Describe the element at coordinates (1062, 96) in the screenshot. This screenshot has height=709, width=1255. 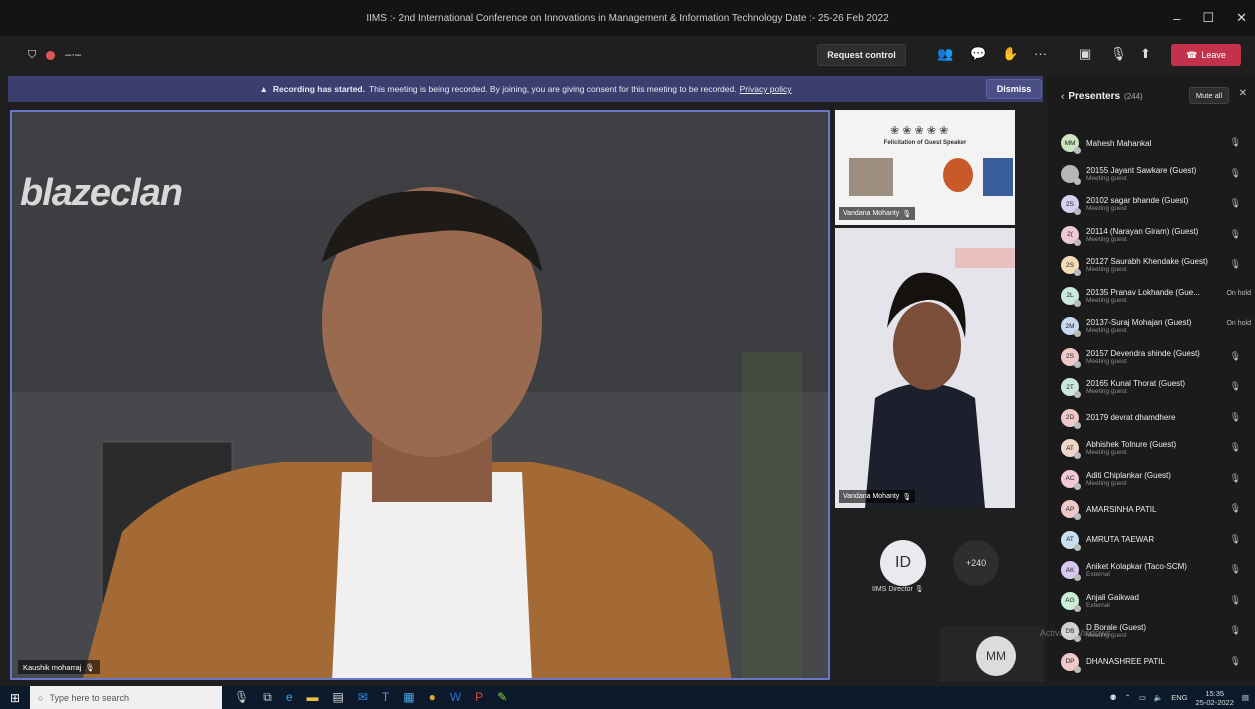
I see `back-chevron-icon: ‹` at that location.